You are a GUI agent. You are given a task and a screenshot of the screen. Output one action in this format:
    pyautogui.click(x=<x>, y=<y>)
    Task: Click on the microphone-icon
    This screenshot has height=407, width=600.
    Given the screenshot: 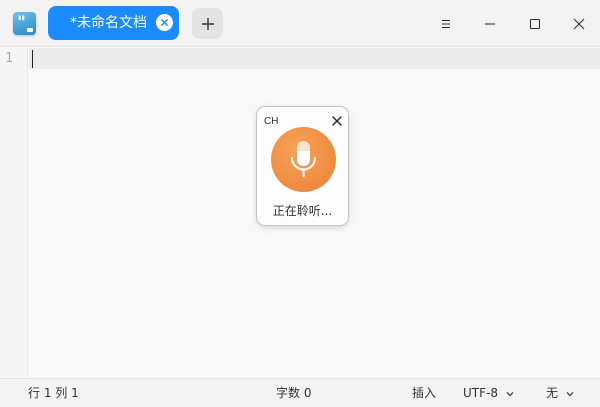 What is the action you would take?
    pyautogui.click(x=303, y=159)
    